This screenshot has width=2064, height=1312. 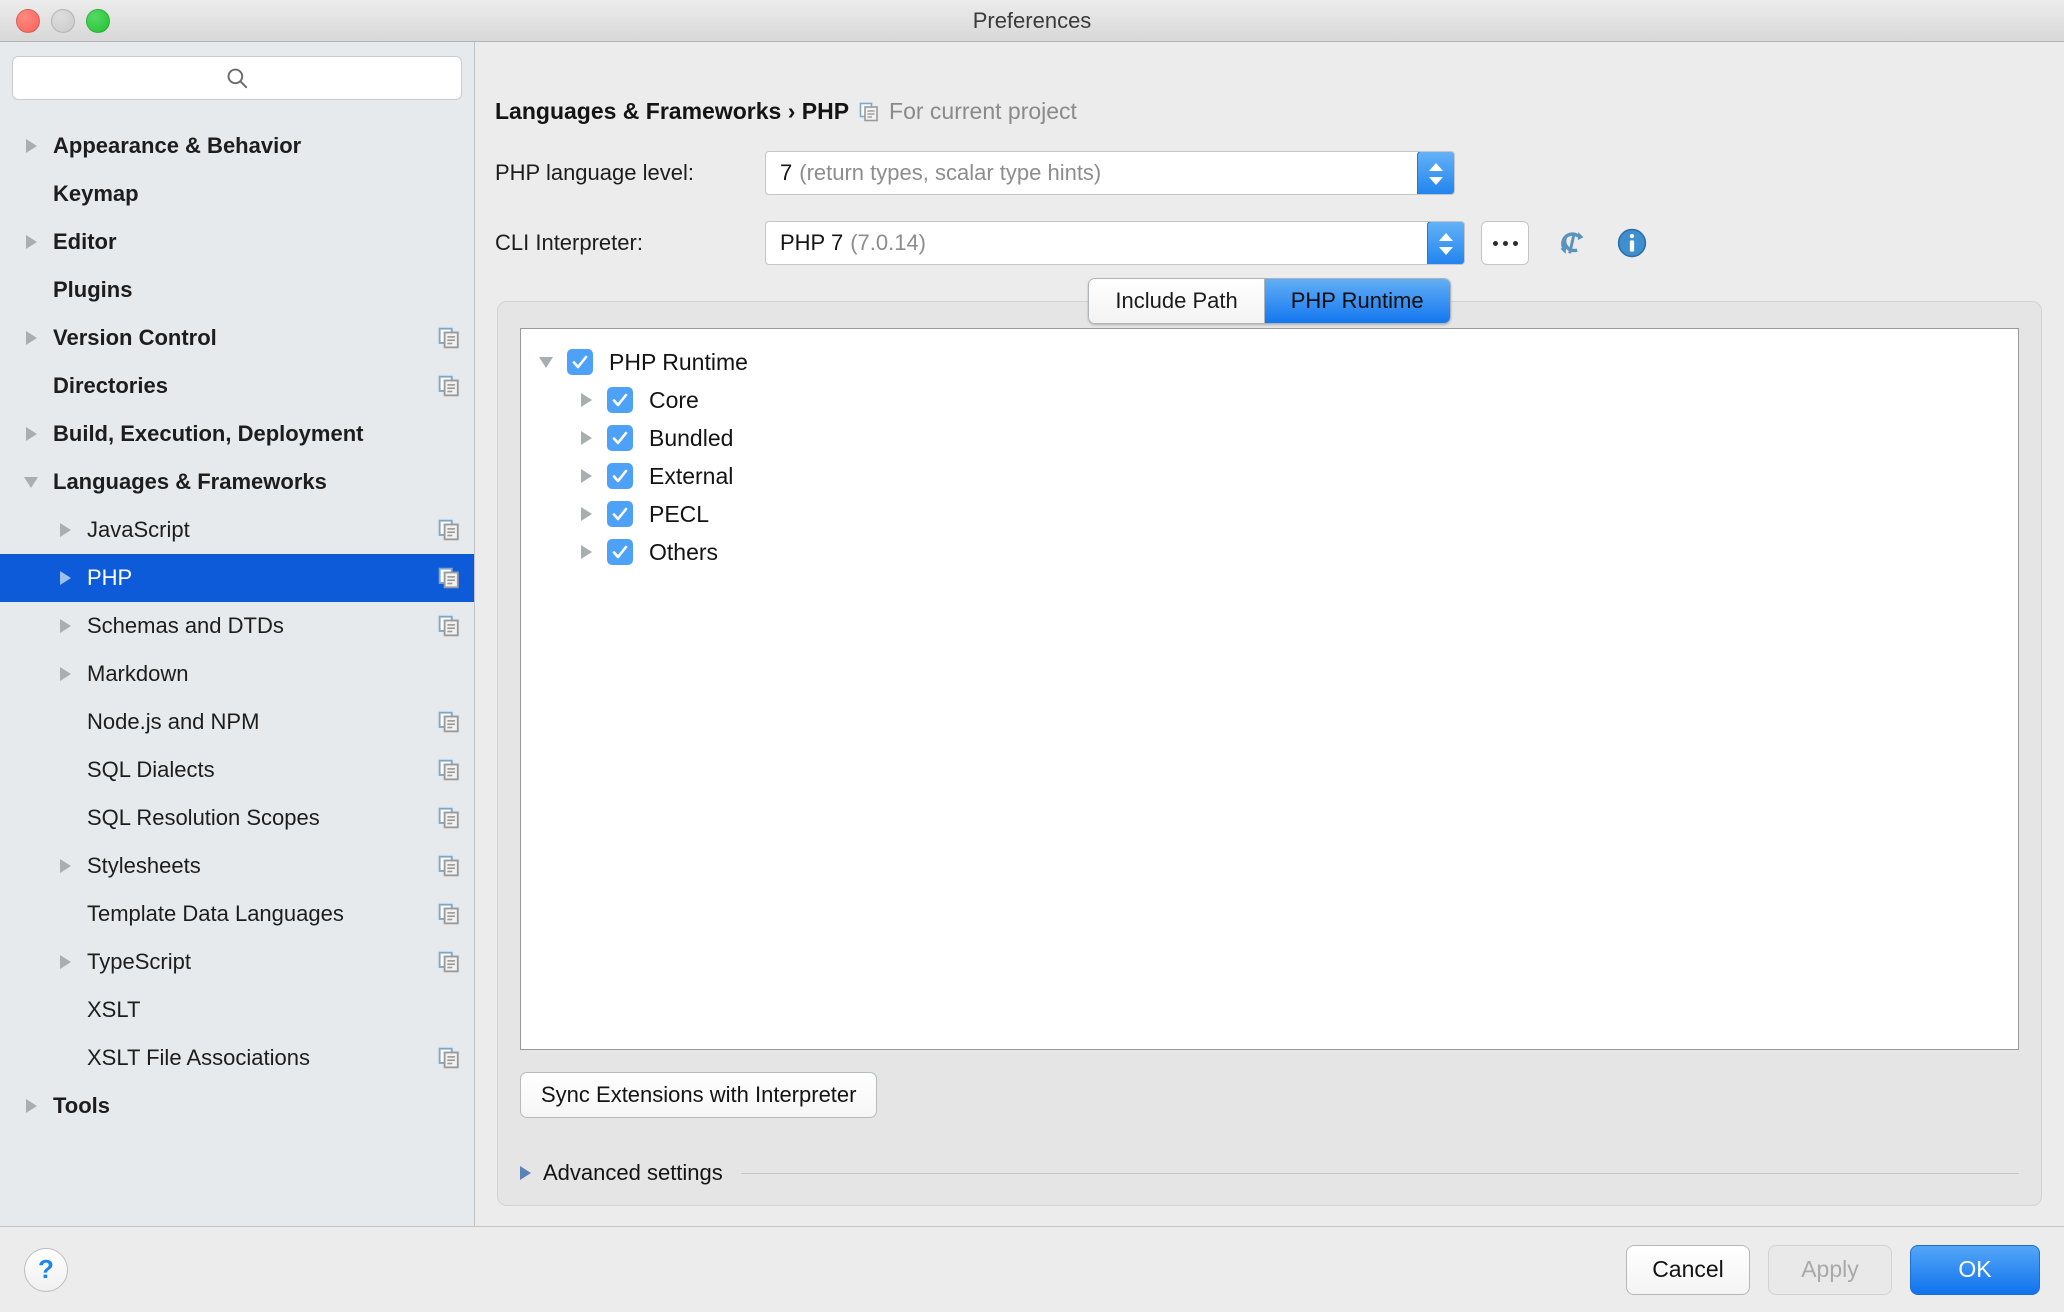 What do you see at coordinates (1032, 20) in the screenshot?
I see `window-title: Preferences` at bounding box center [1032, 20].